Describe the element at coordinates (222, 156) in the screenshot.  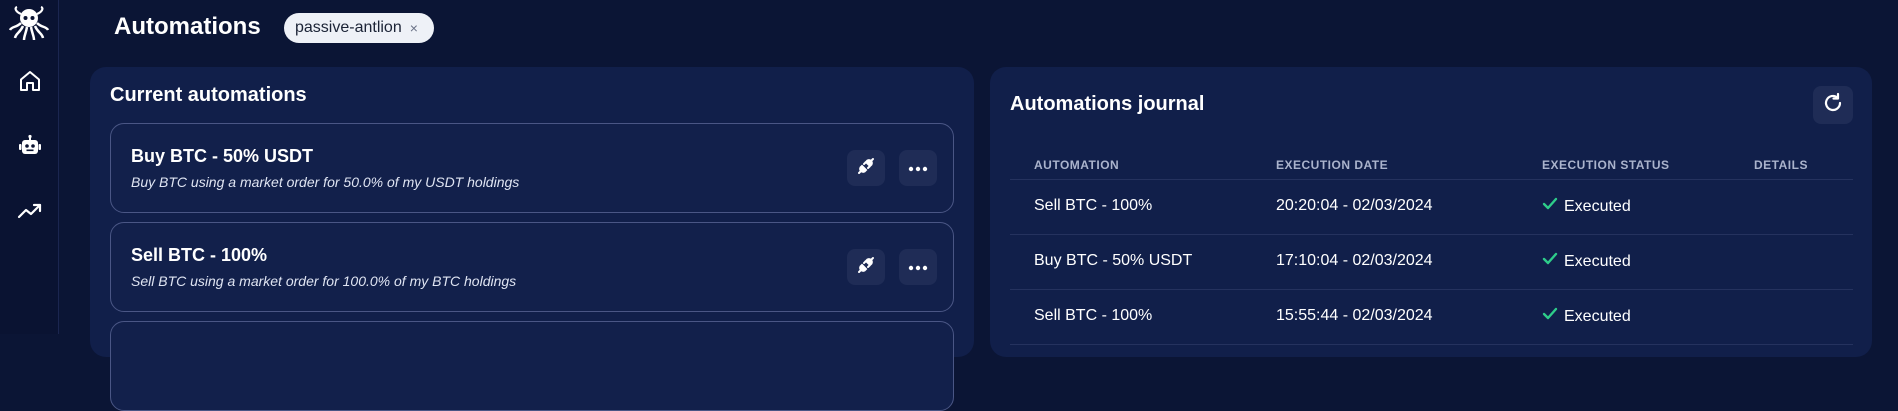
I see `automation-name: Buy BTC - 50% USDT` at that location.